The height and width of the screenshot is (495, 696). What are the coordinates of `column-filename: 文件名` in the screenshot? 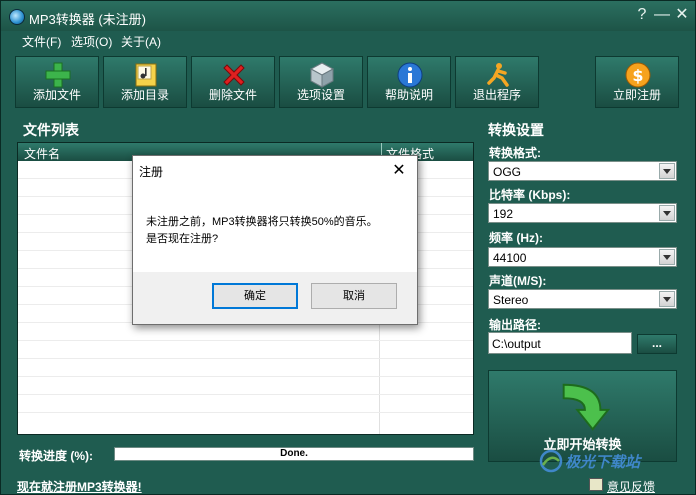 It's located at (42, 153).